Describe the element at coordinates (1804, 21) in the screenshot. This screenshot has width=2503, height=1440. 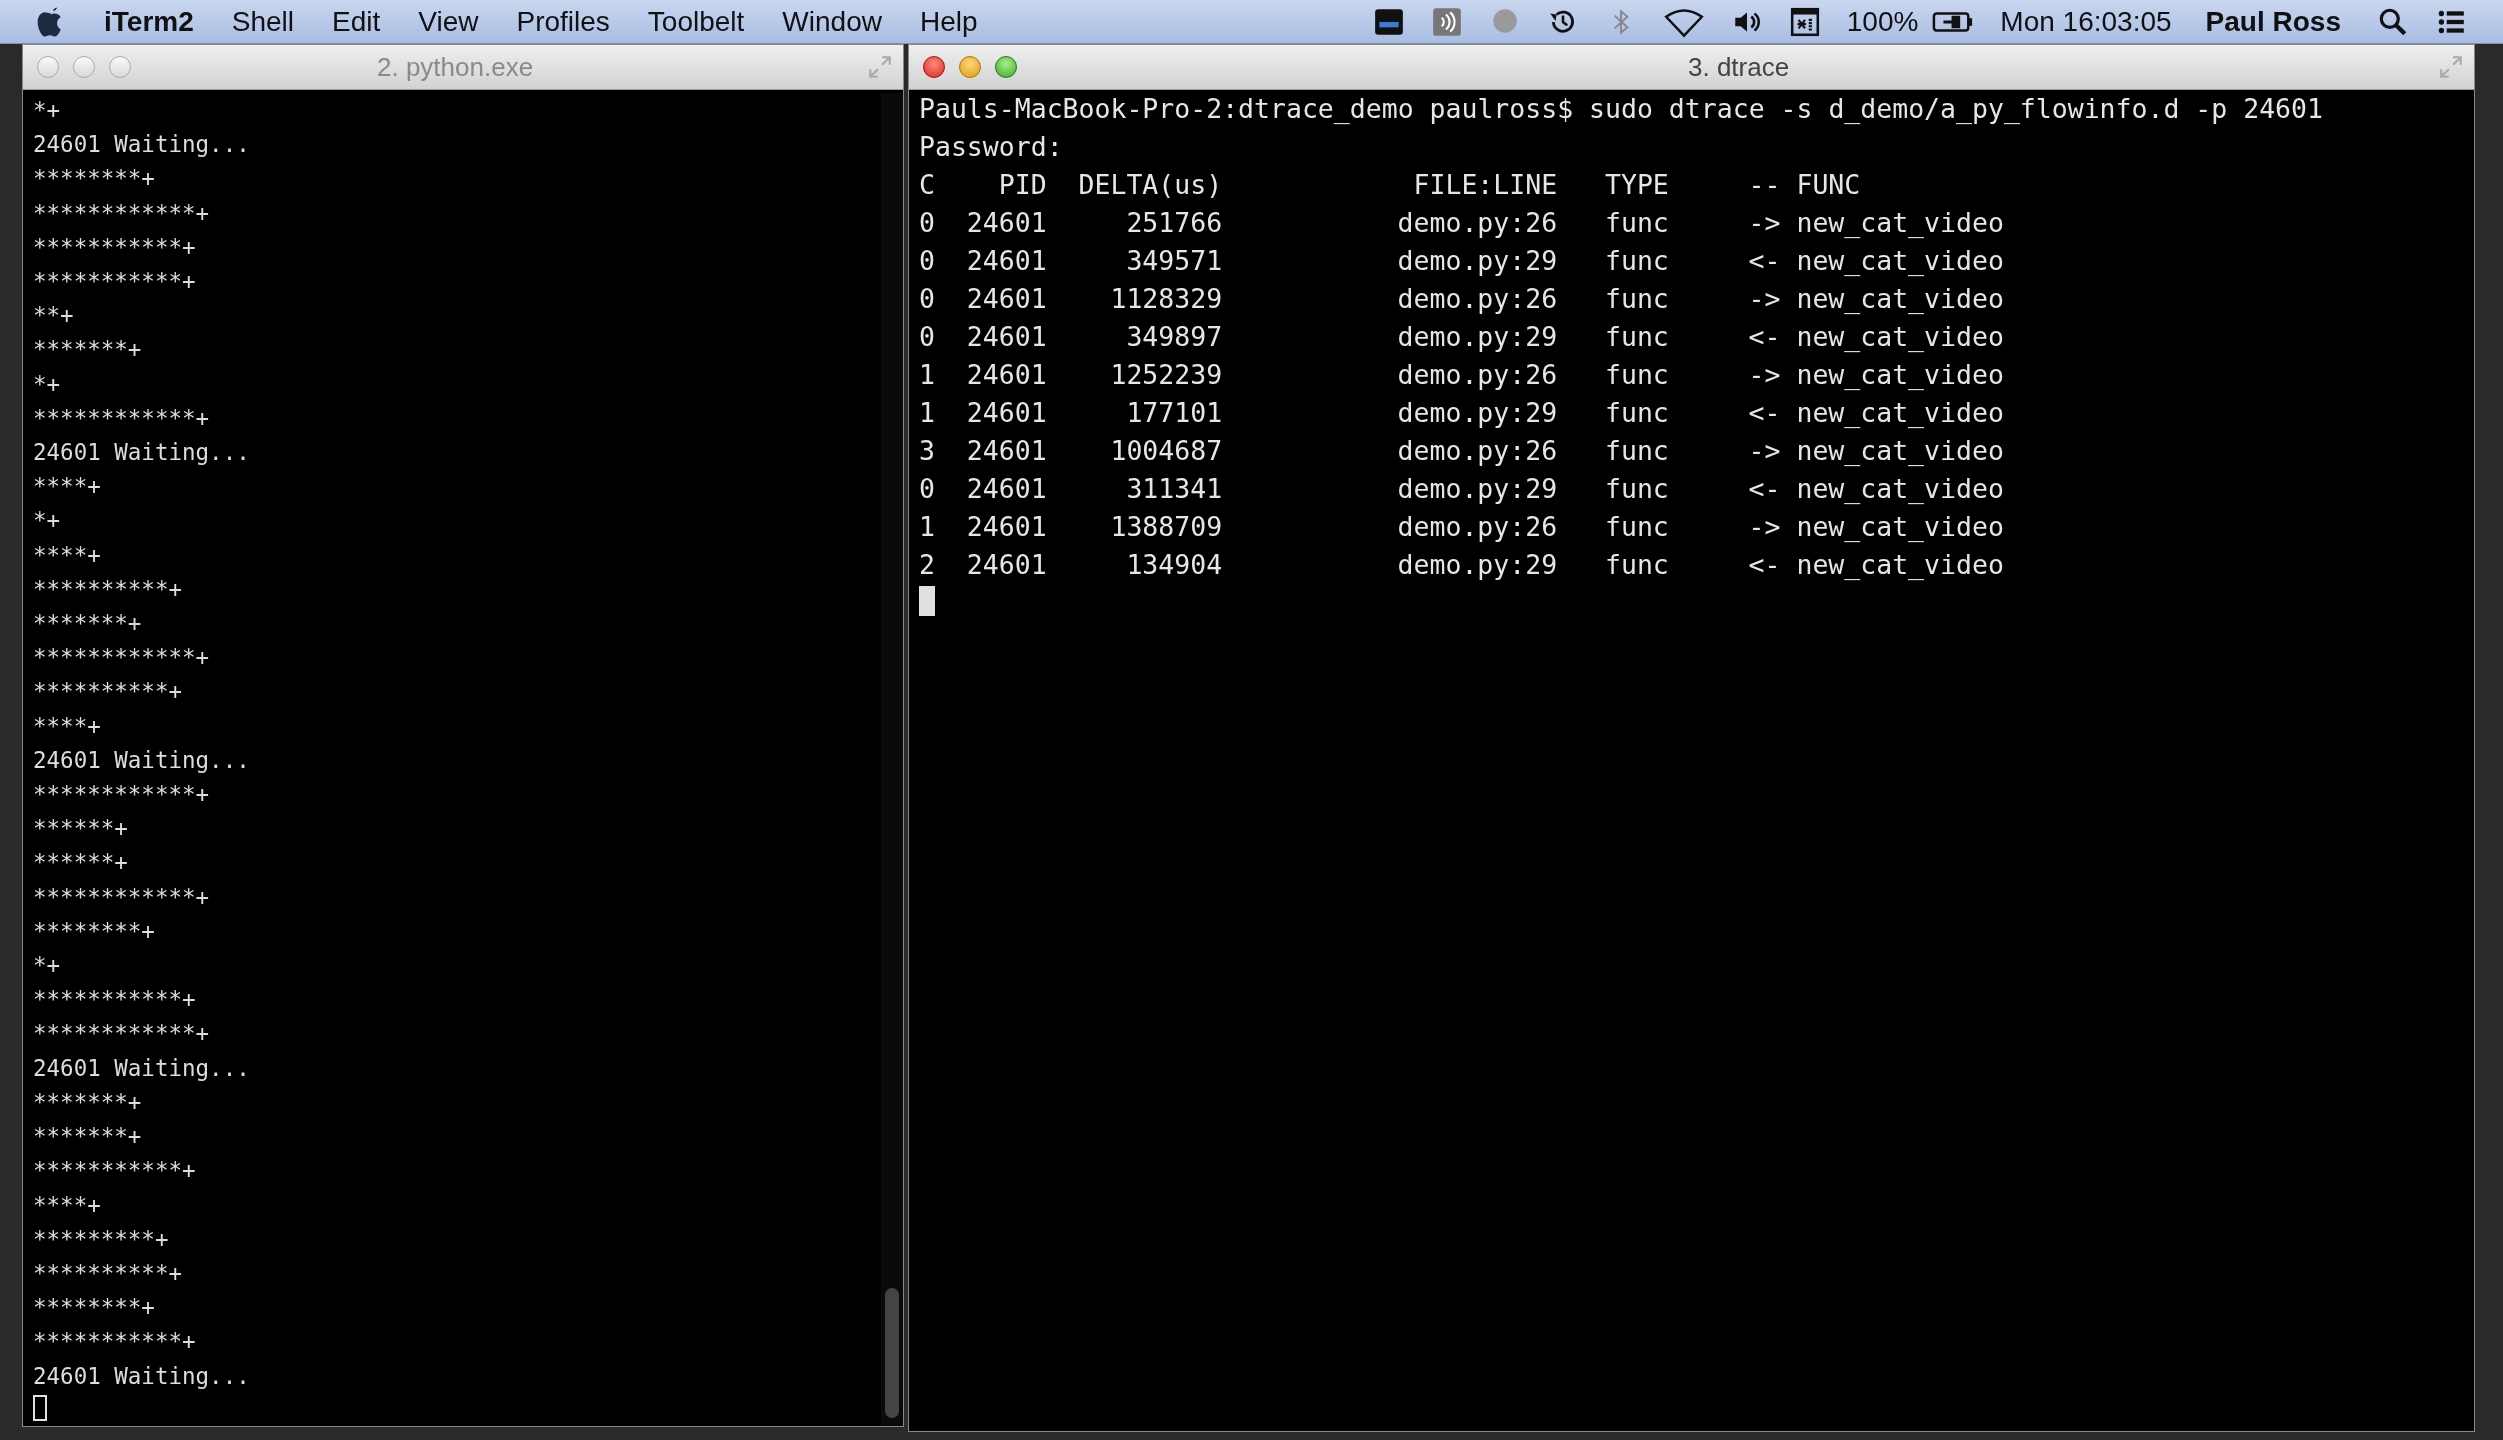
I see `keyboard-viewer-icon` at that location.